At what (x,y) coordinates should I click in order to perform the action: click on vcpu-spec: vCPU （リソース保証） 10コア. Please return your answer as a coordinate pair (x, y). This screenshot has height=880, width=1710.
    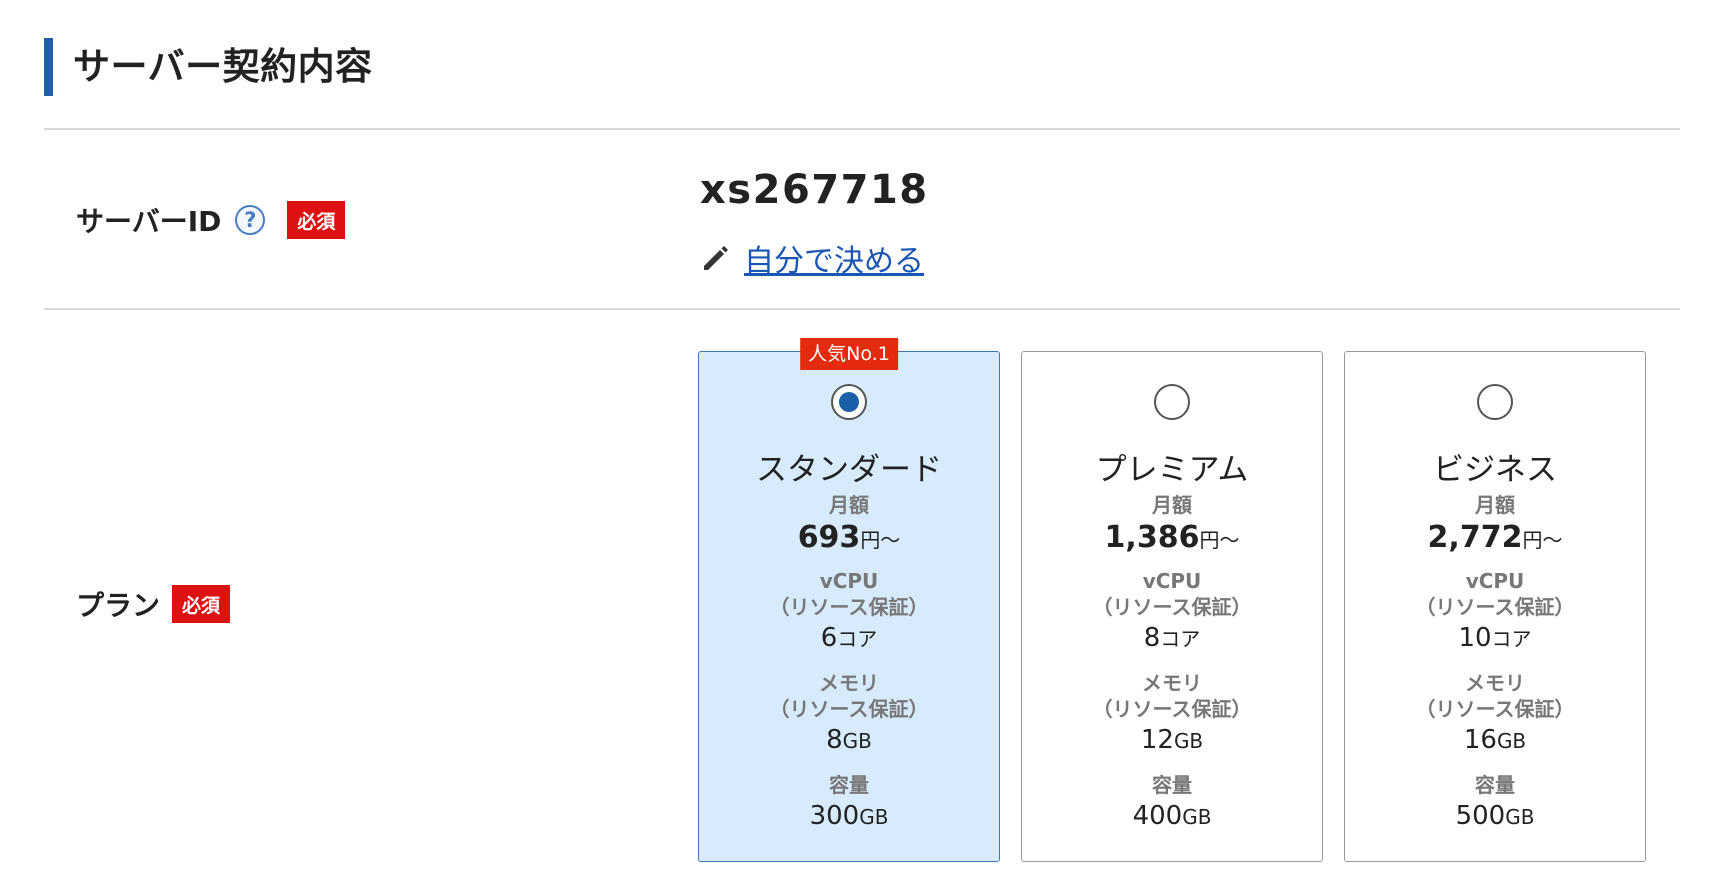
    Looking at the image, I should click on (1495, 612).